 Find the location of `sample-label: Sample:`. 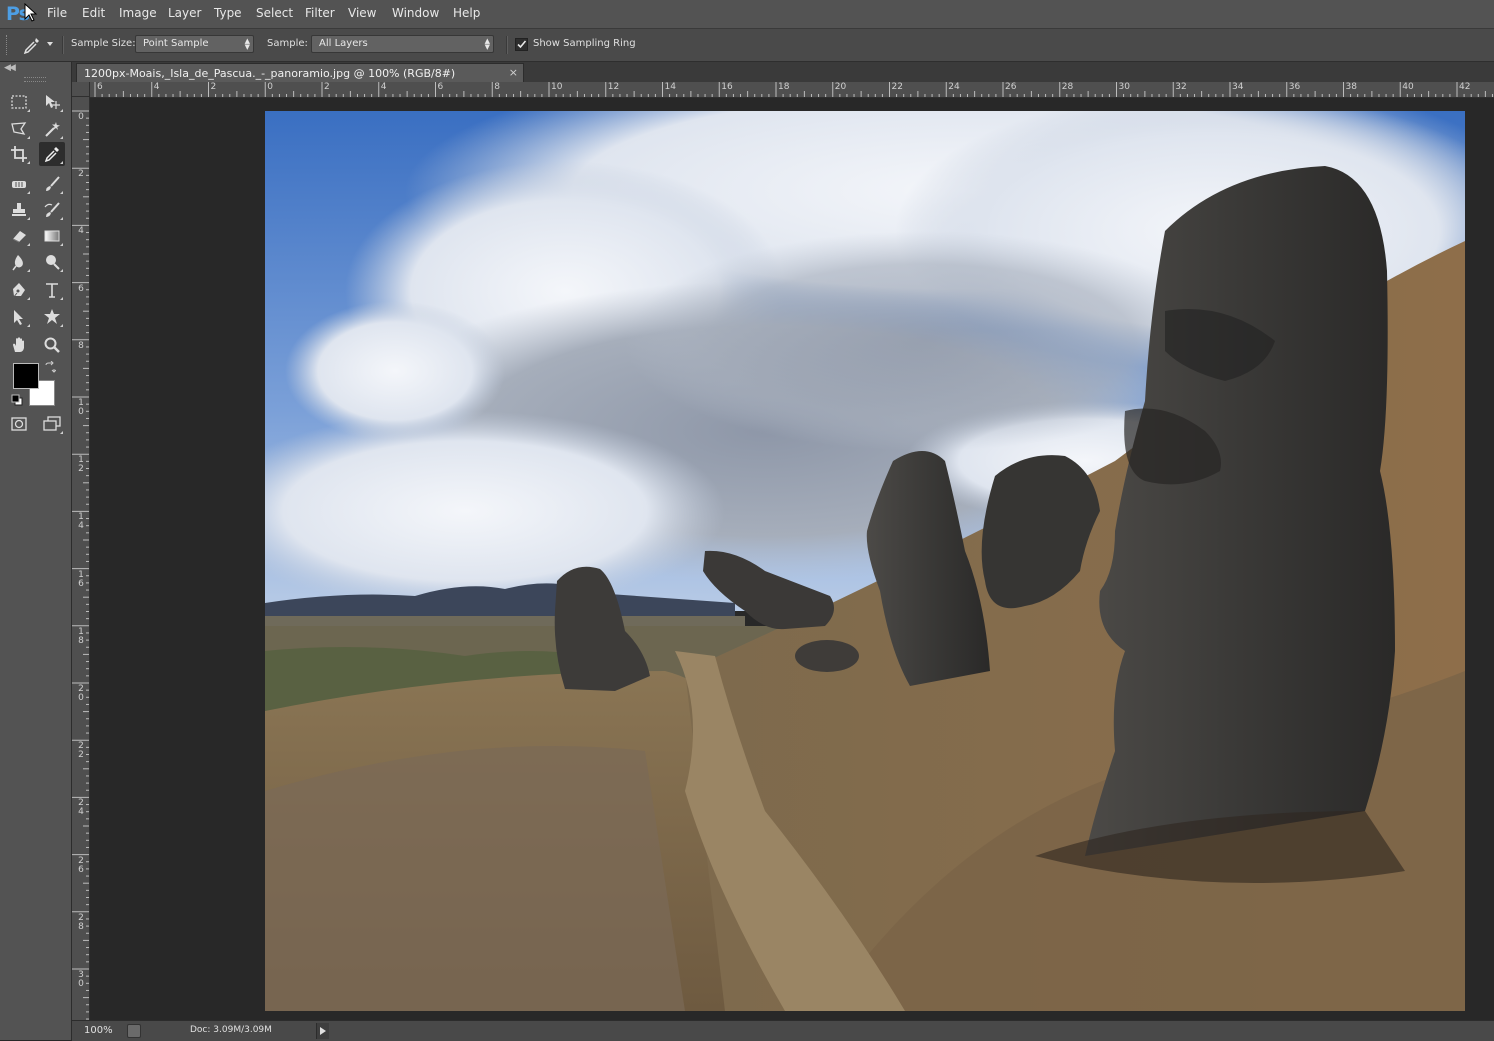

sample-label: Sample: is located at coordinates (287, 43).